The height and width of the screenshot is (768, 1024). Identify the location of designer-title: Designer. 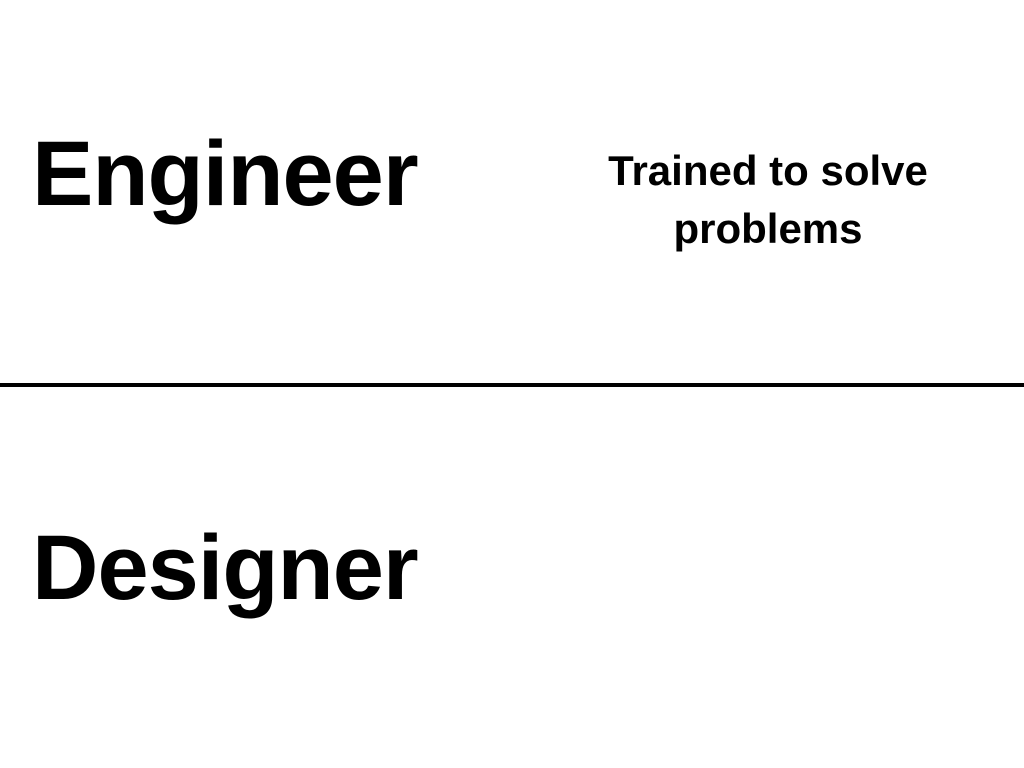
(225, 568).